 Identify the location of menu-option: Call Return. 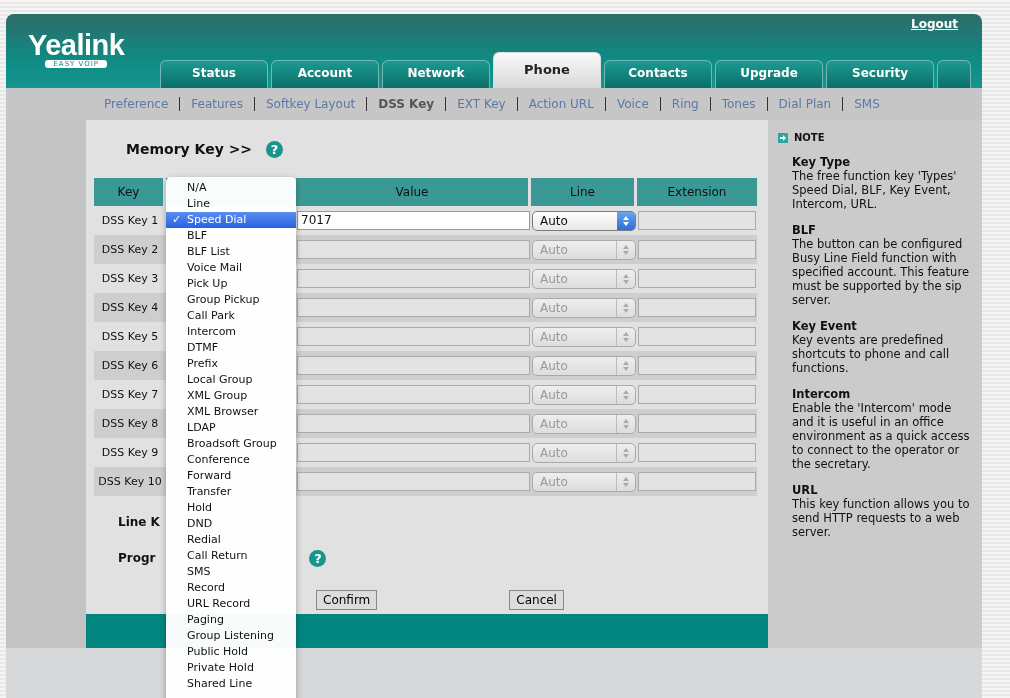
(231, 556).